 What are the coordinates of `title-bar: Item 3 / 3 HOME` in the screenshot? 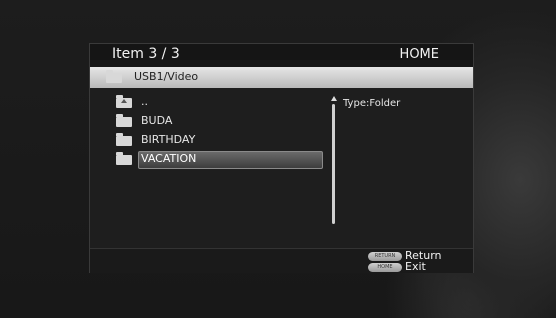 It's located at (281, 56).